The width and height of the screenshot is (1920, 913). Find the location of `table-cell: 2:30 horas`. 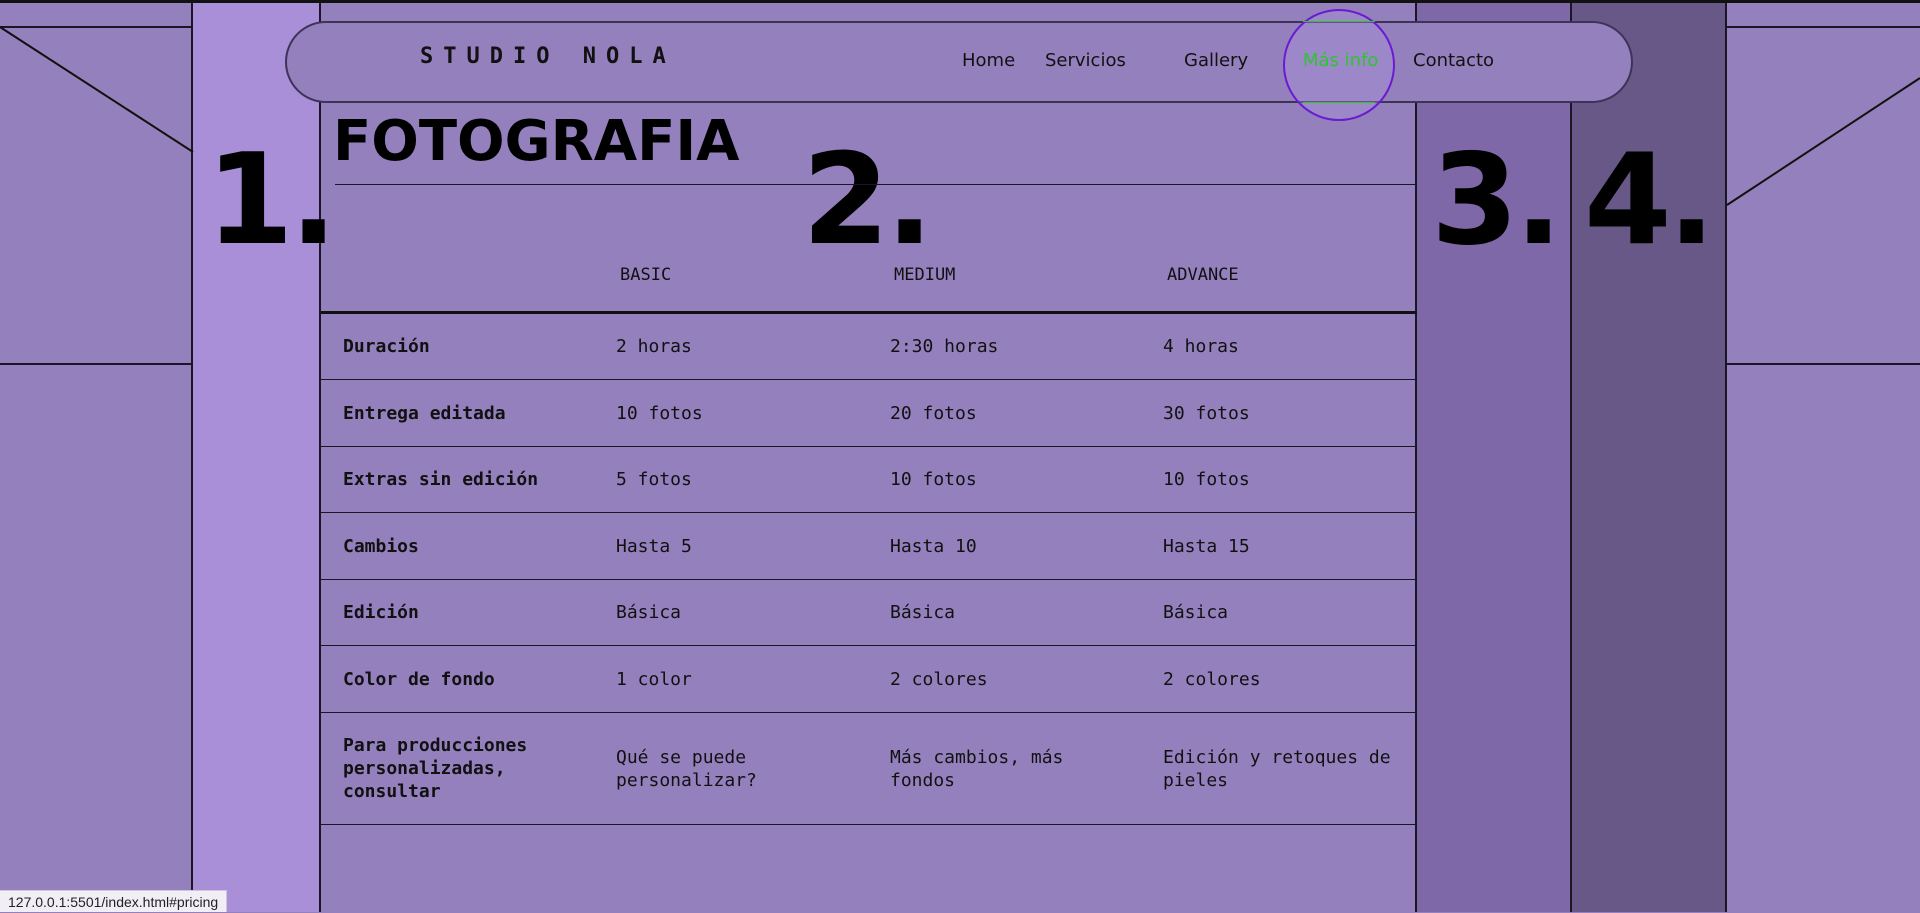

table-cell: 2:30 horas is located at coordinates (944, 346).